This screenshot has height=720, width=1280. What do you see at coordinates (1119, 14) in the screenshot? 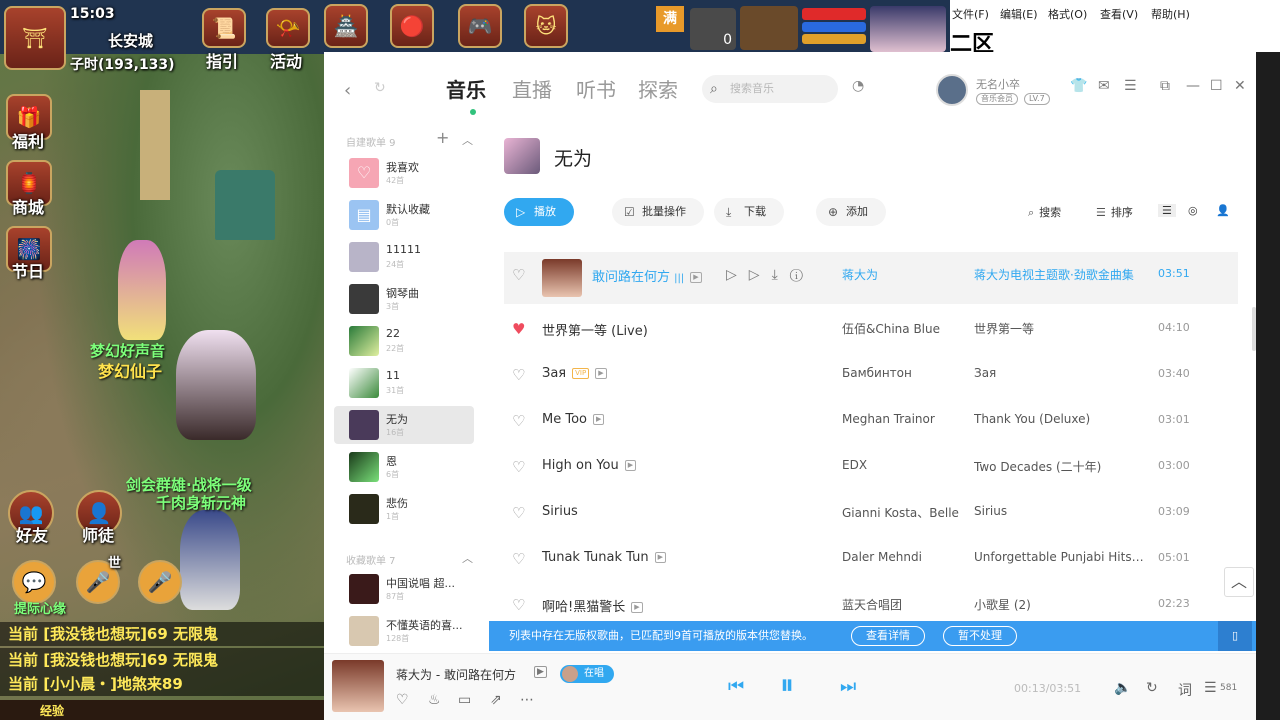
I see `menu-view: 查看(V)` at bounding box center [1119, 14].